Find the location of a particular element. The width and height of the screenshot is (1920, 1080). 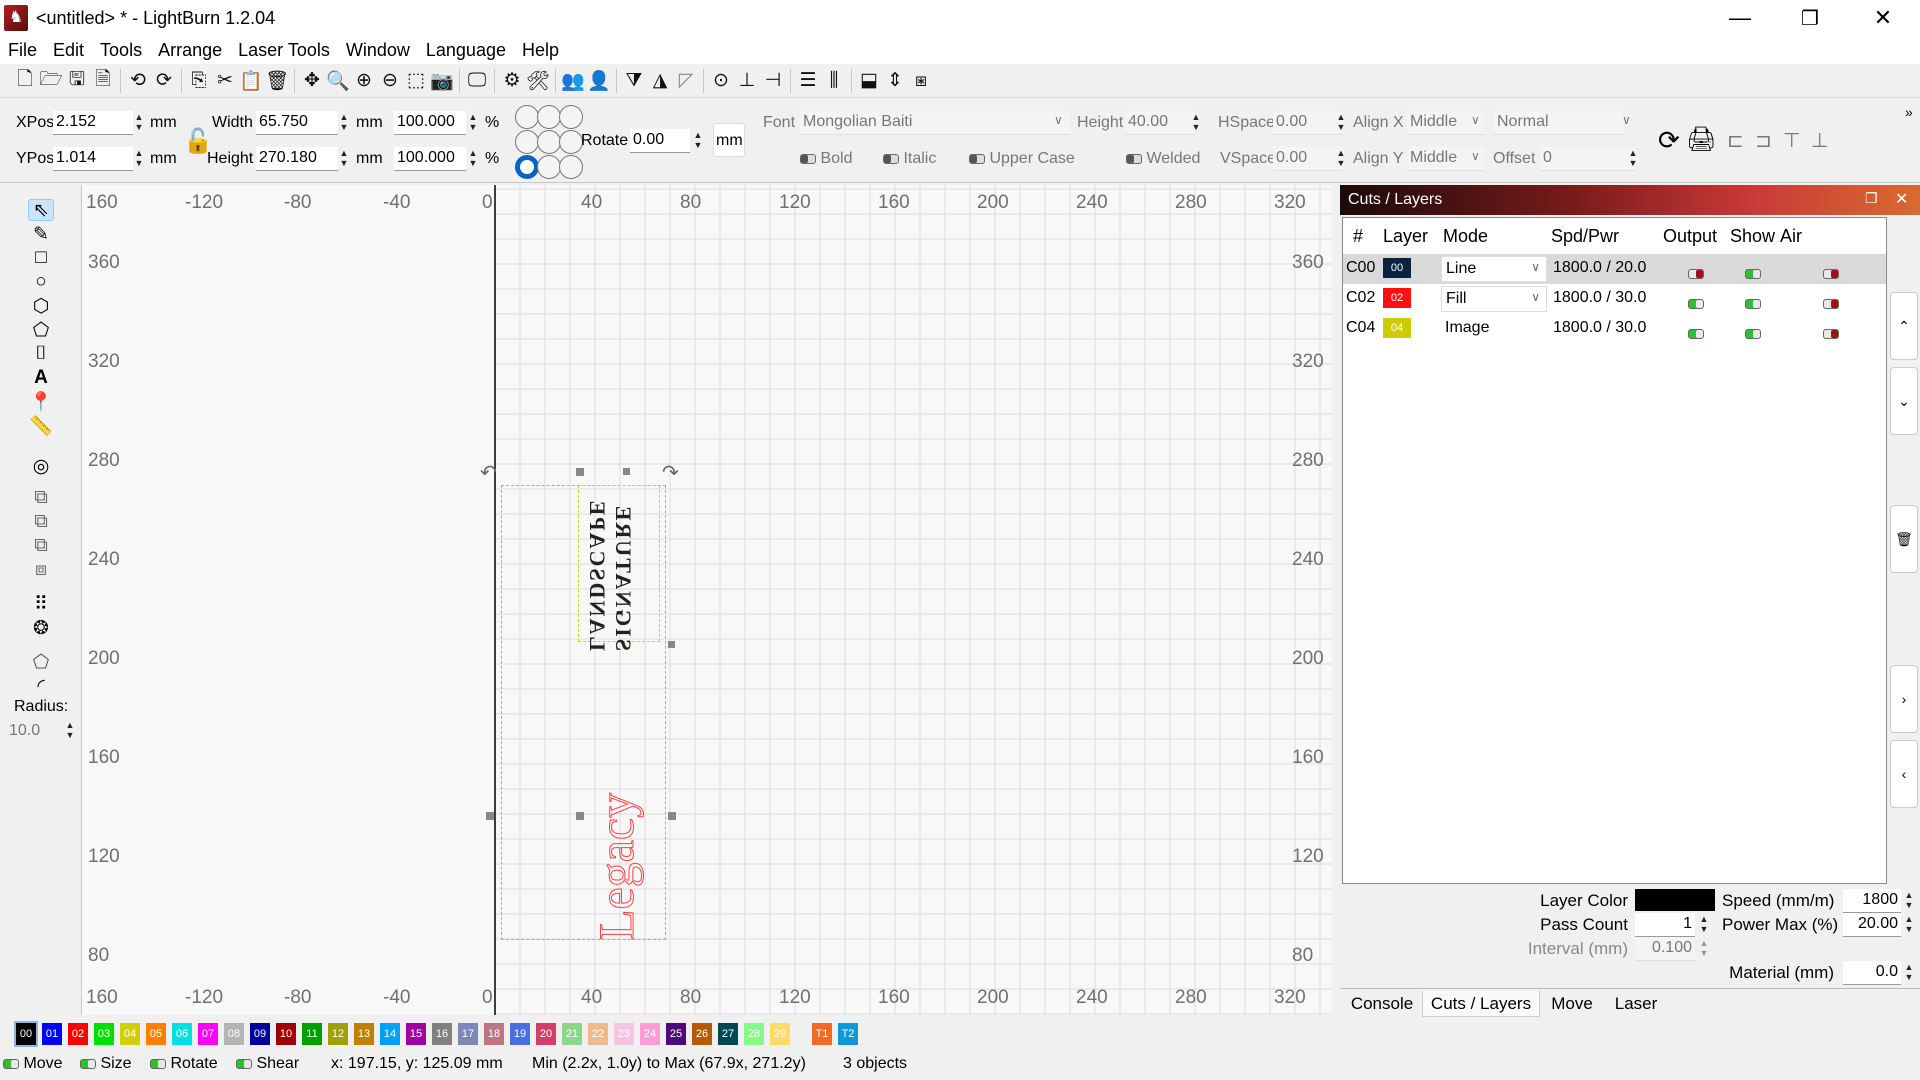

speed-input: 1800 is located at coordinates (1872, 901).